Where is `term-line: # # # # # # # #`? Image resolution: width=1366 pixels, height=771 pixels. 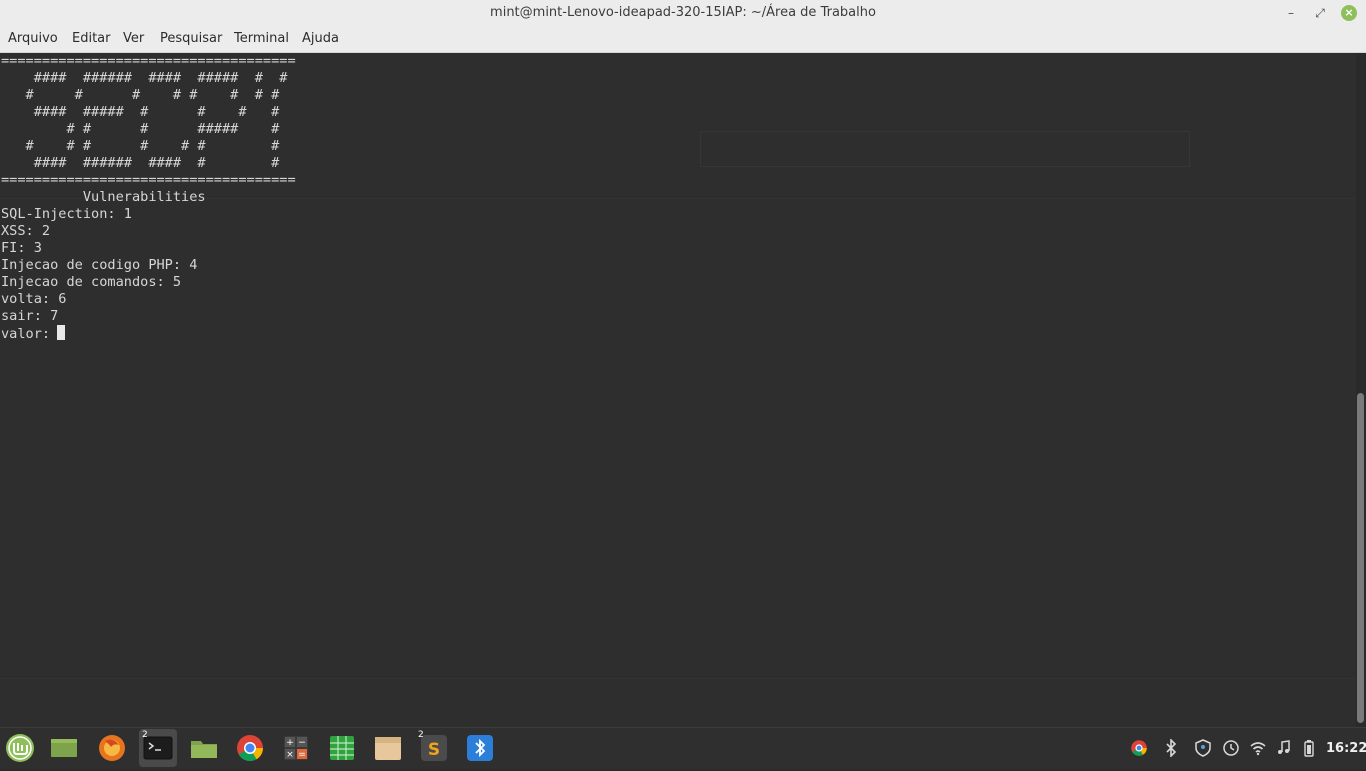 term-line: # # # # # # # # is located at coordinates (140, 95).